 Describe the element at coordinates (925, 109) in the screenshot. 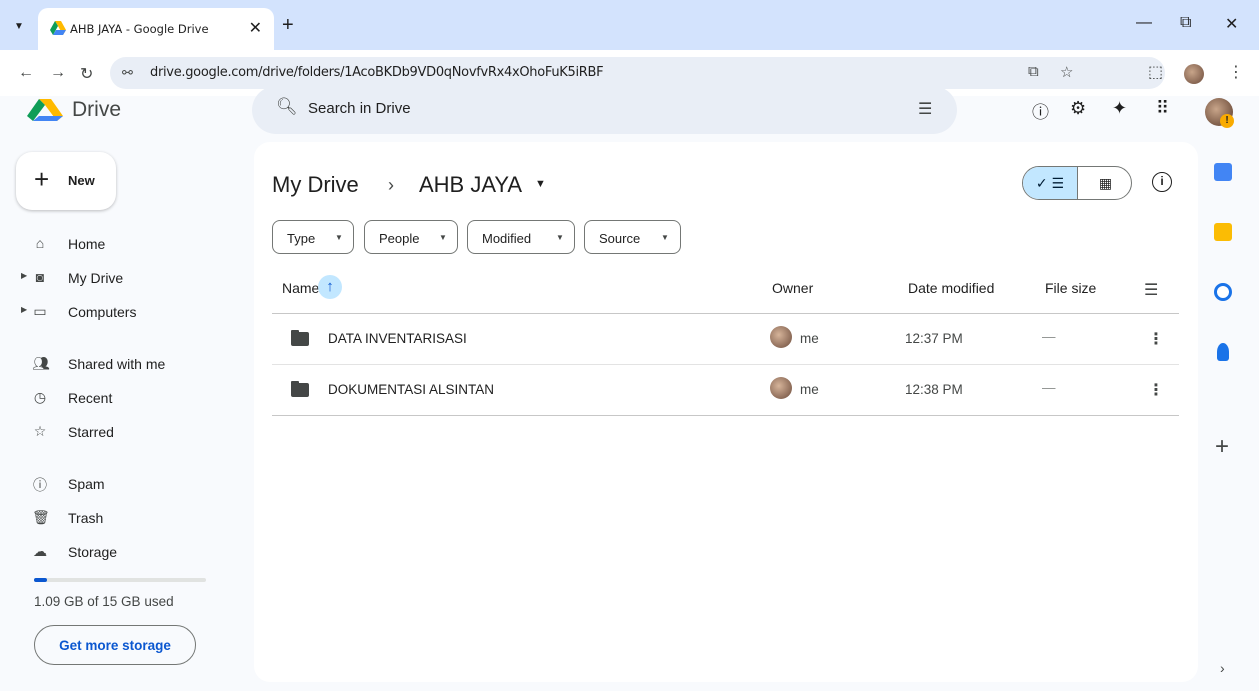

I see `search-options-icon: ☰` at that location.